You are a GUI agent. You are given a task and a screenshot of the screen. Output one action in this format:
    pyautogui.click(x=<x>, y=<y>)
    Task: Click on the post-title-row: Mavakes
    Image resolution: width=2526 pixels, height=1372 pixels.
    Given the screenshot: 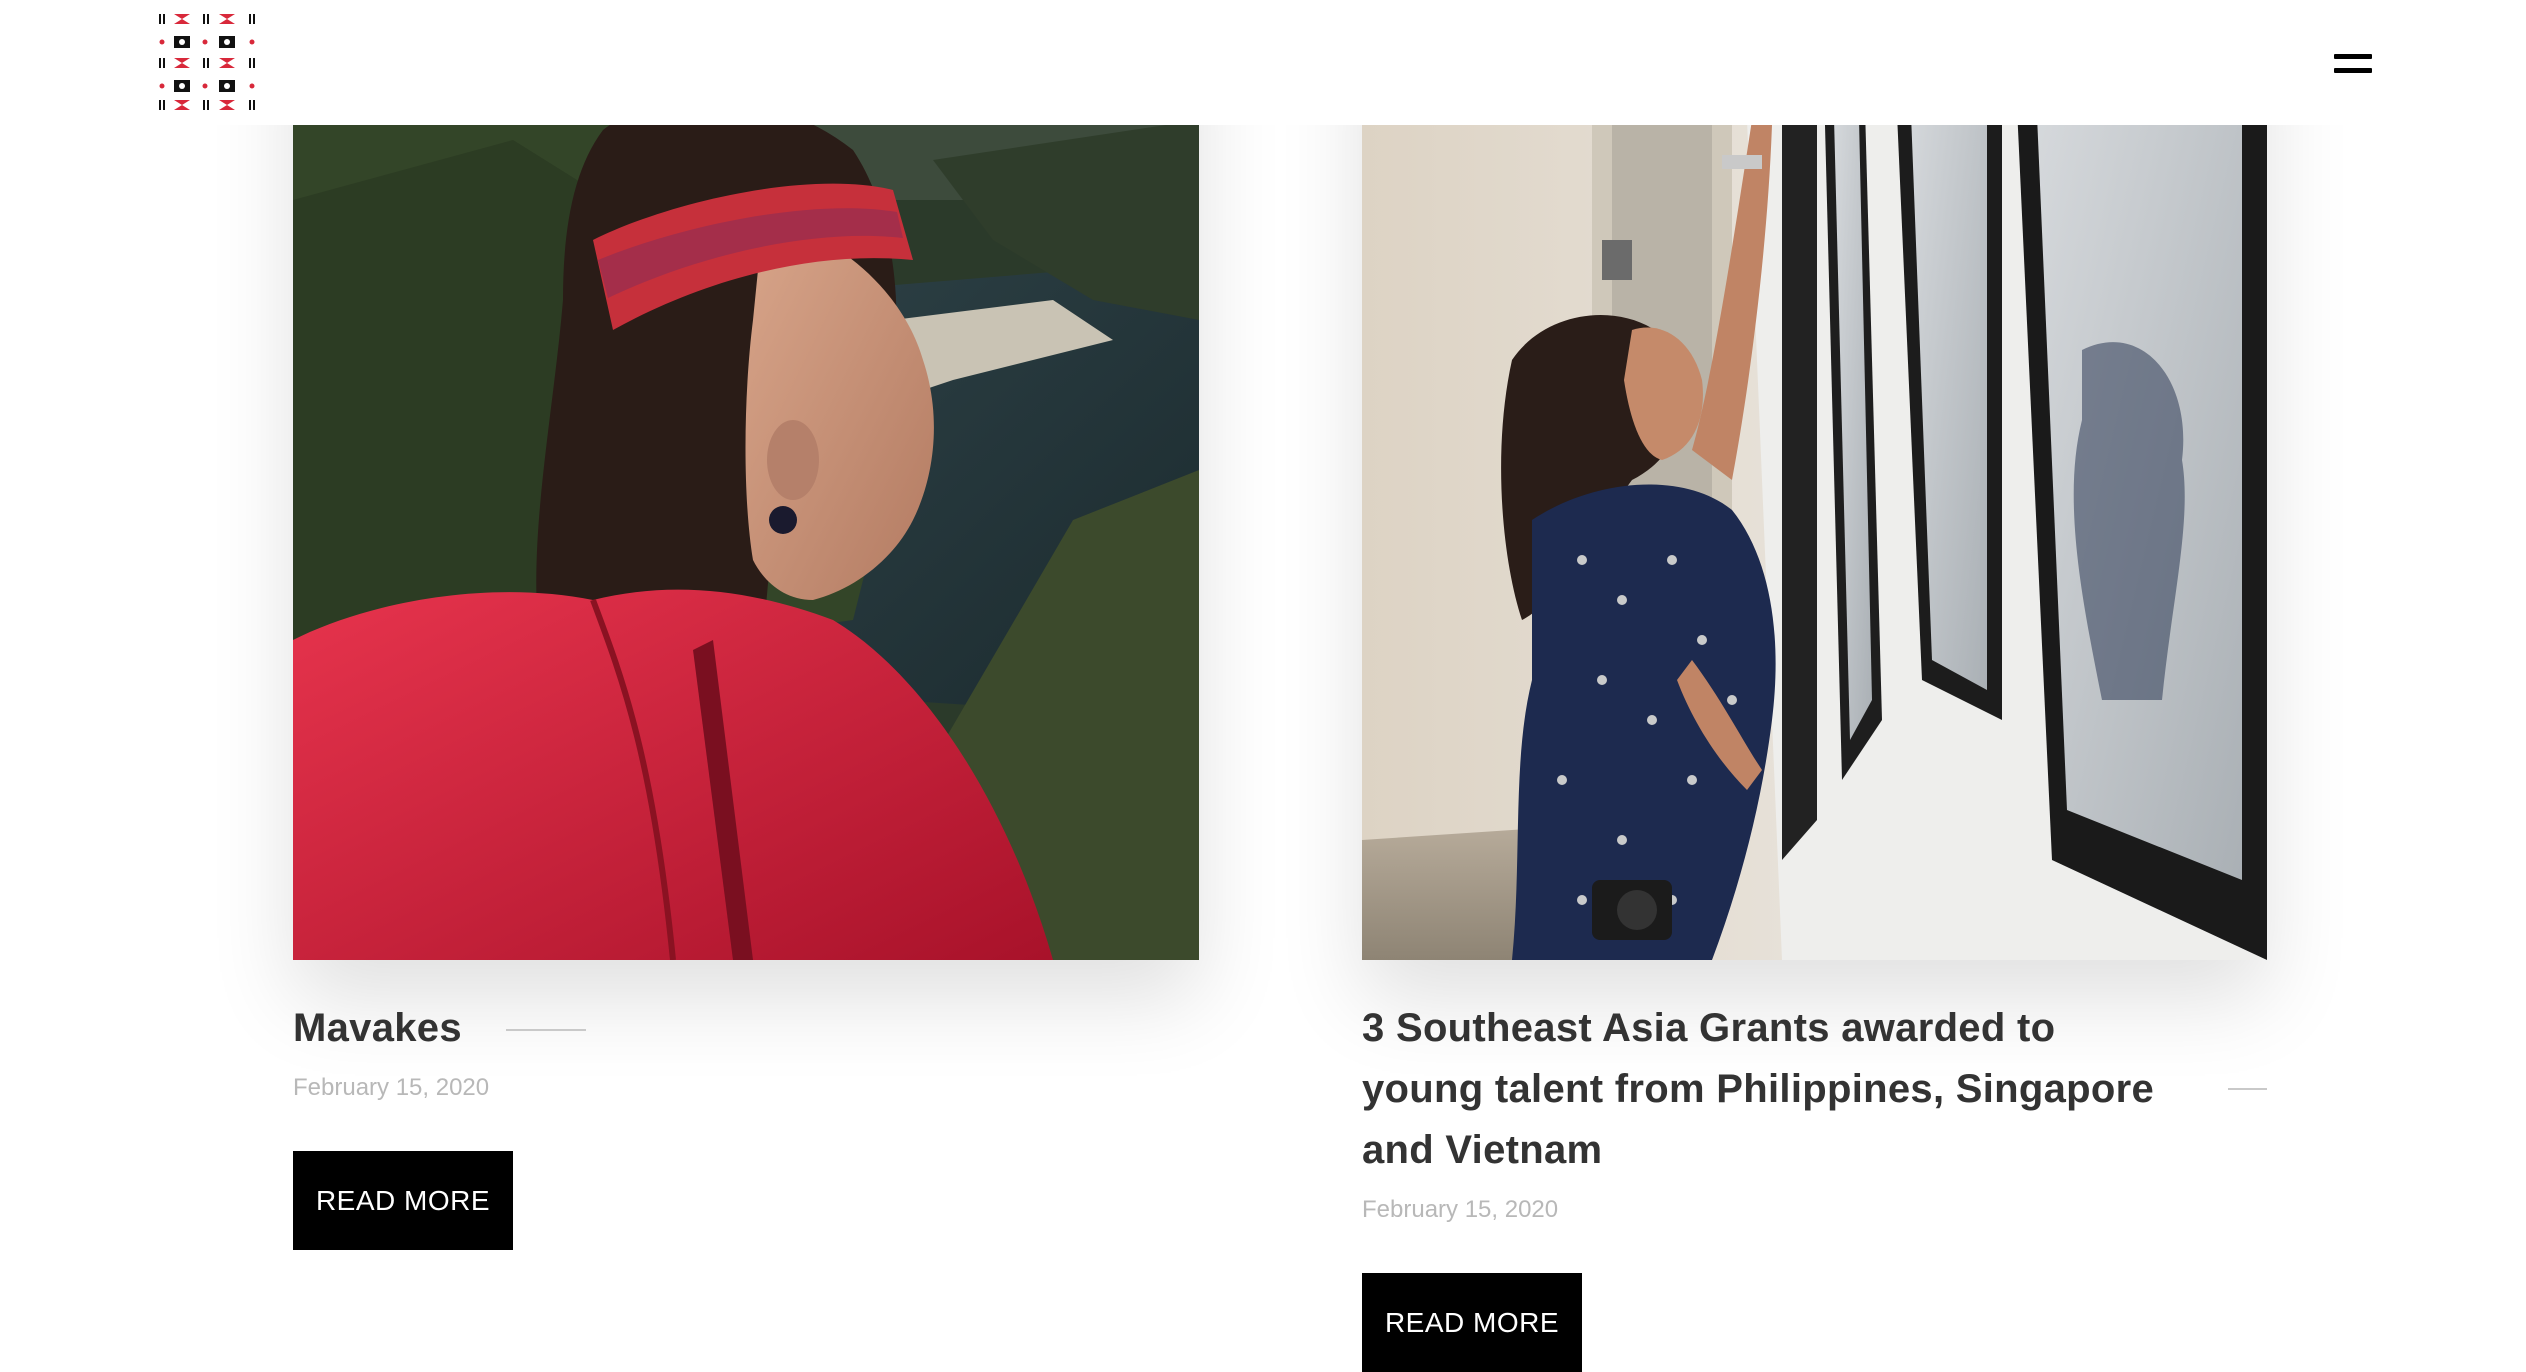 What is the action you would take?
    pyautogui.click(x=439, y=1028)
    